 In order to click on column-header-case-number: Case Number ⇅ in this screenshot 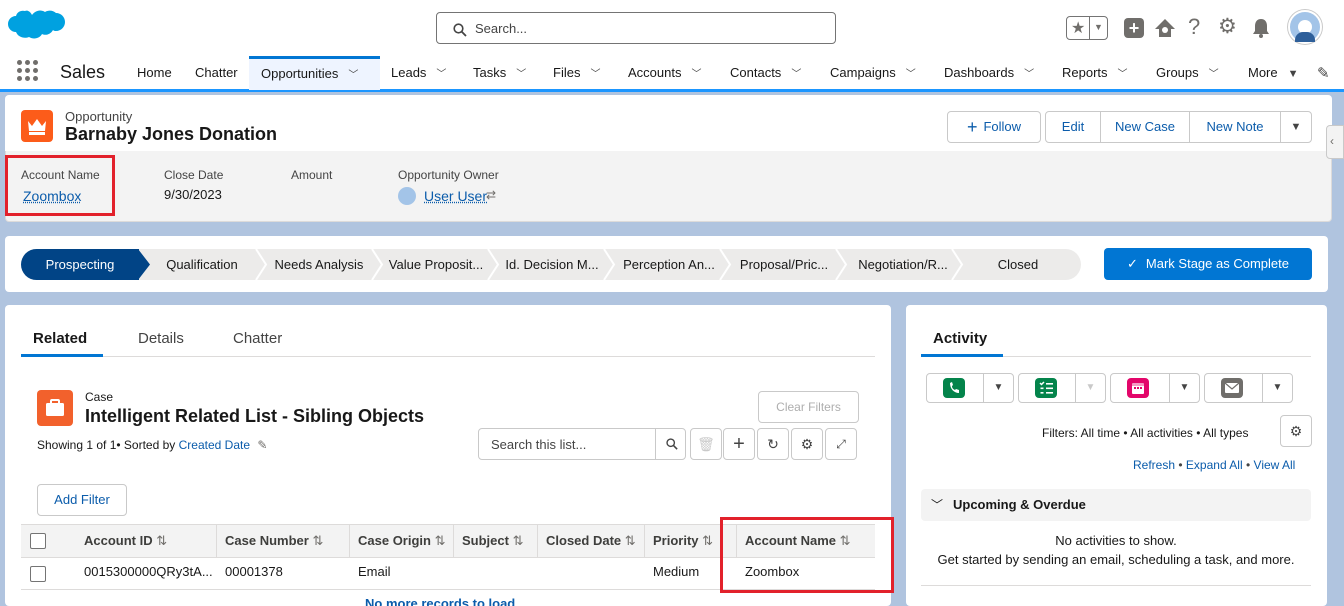, I will do `click(283, 541)`.